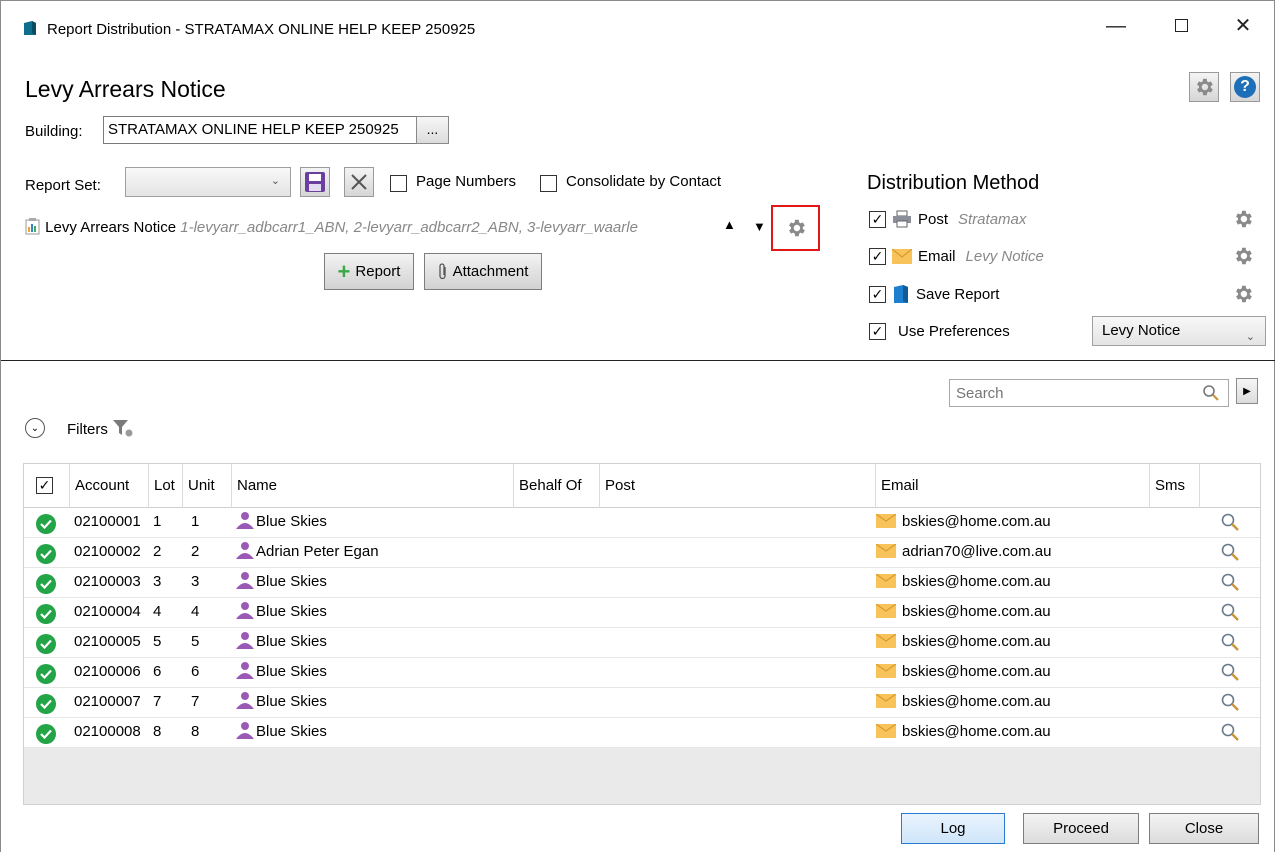  What do you see at coordinates (953, 183) in the screenshot?
I see `distribution-method-title: Distribution Method` at bounding box center [953, 183].